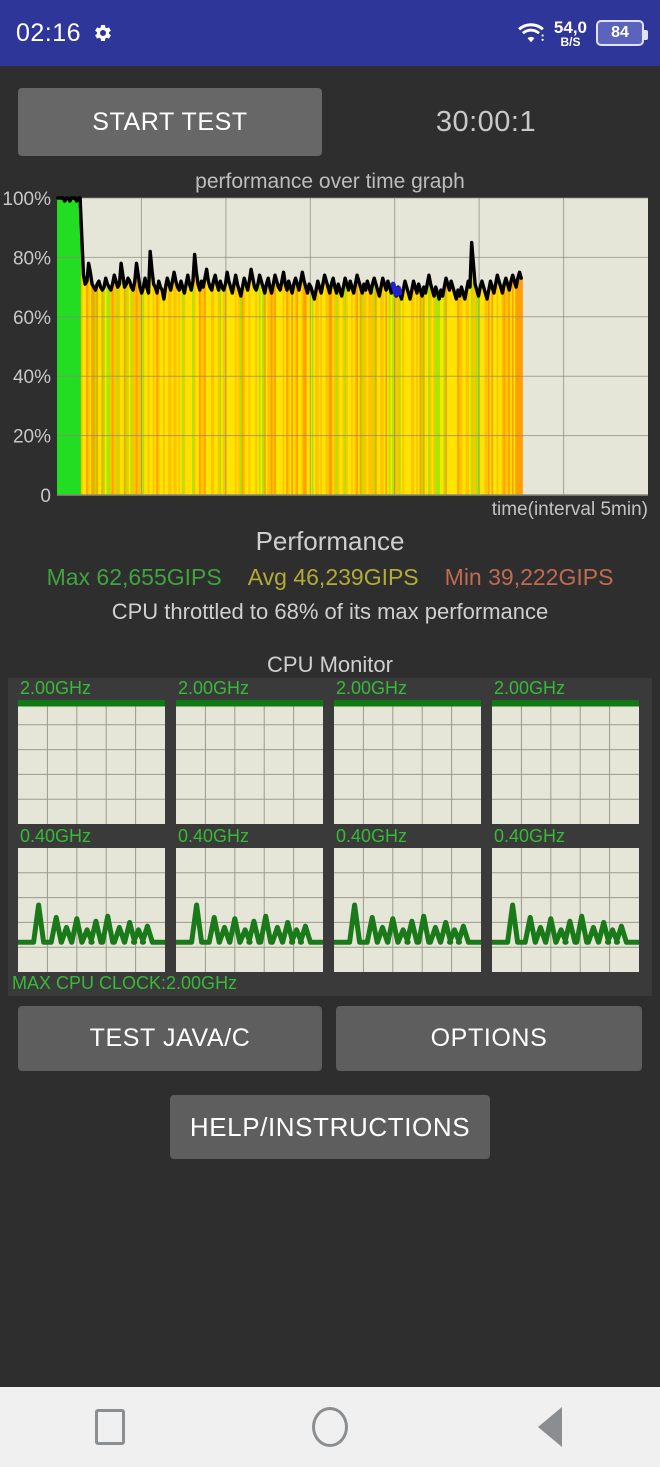 This screenshot has width=660, height=1467. I want to click on options-button: OPTIONS, so click(489, 1038).